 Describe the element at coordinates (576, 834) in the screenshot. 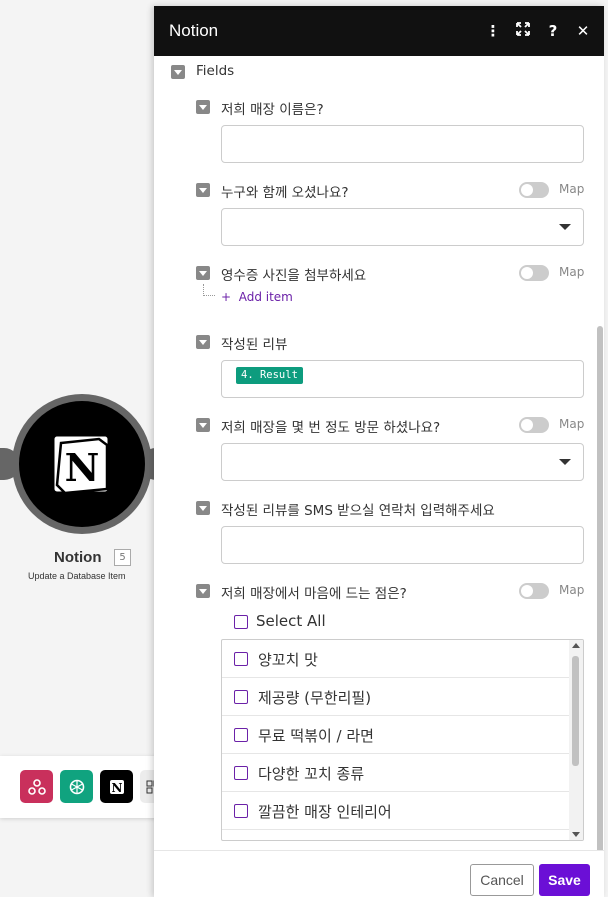

I see `scroll-down-icon` at that location.